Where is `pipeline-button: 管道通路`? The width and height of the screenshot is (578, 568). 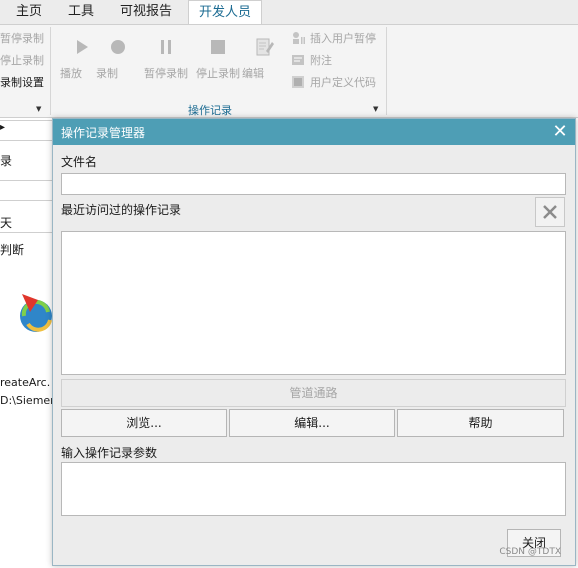 pipeline-button: 管道通路 is located at coordinates (313, 393).